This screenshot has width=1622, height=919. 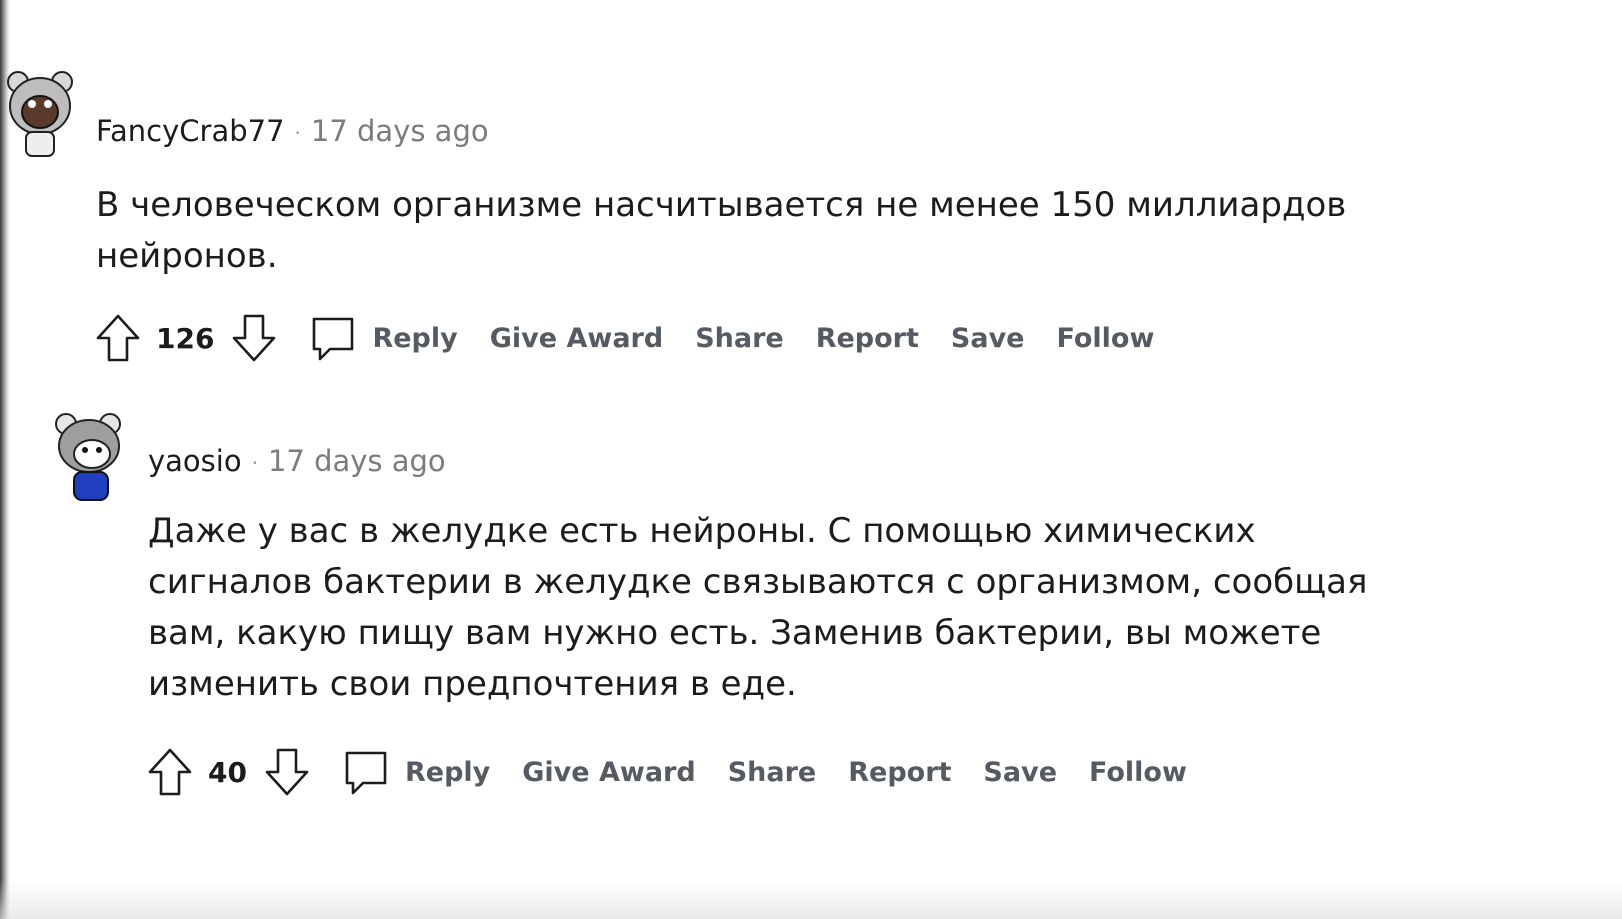 What do you see at coordinates (292, 131) in the screenshot?
I see `comment-meta: FancyCrab77 · 17 days ago` at bounding box center [292, 131].